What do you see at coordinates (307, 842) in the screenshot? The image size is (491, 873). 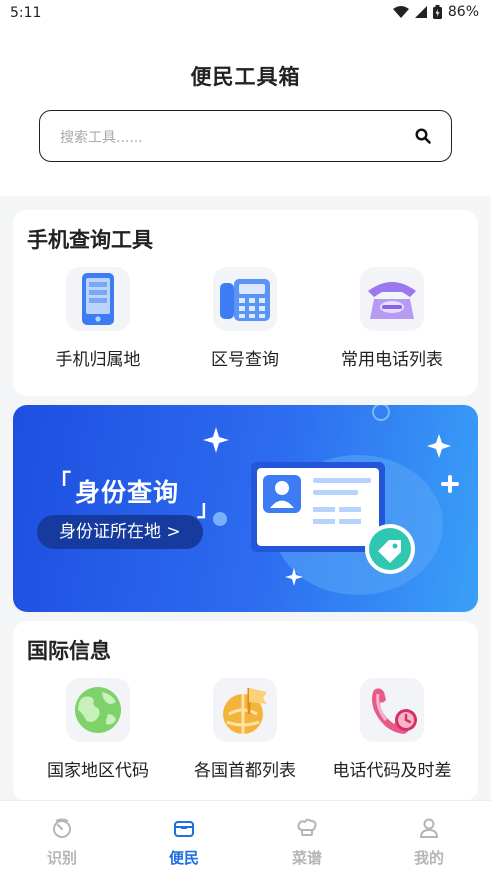 I see `tab-recipes: 菜谱` at bounding box center [307, 842].